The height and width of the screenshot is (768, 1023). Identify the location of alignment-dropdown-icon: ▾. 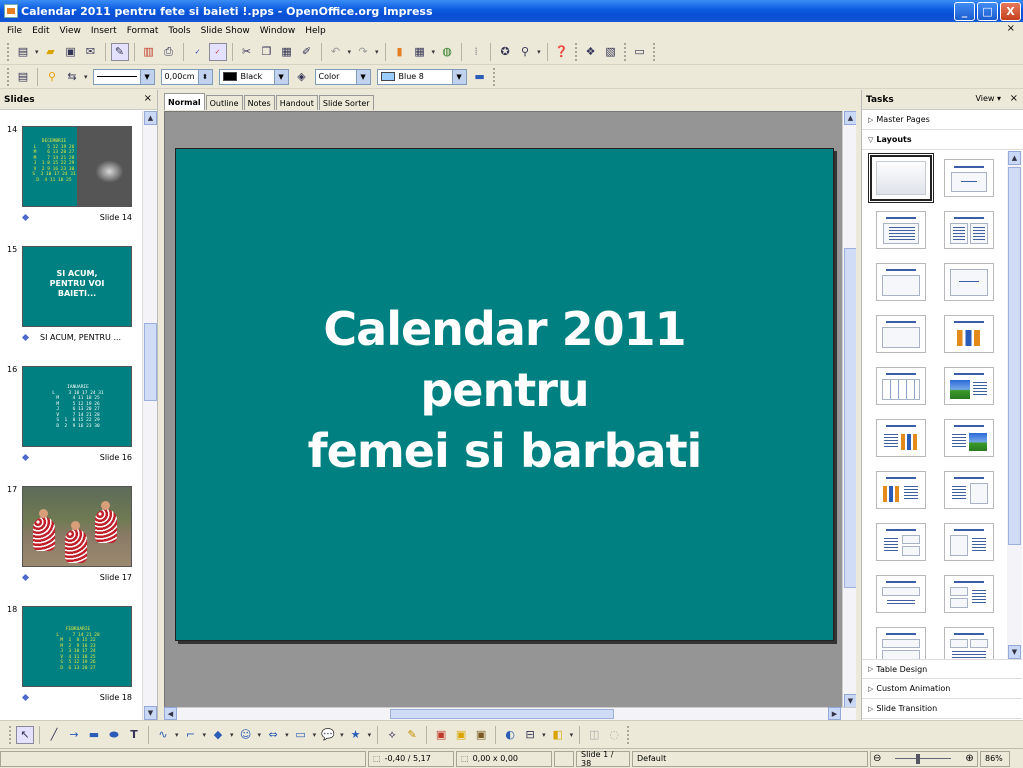
(544, 735).